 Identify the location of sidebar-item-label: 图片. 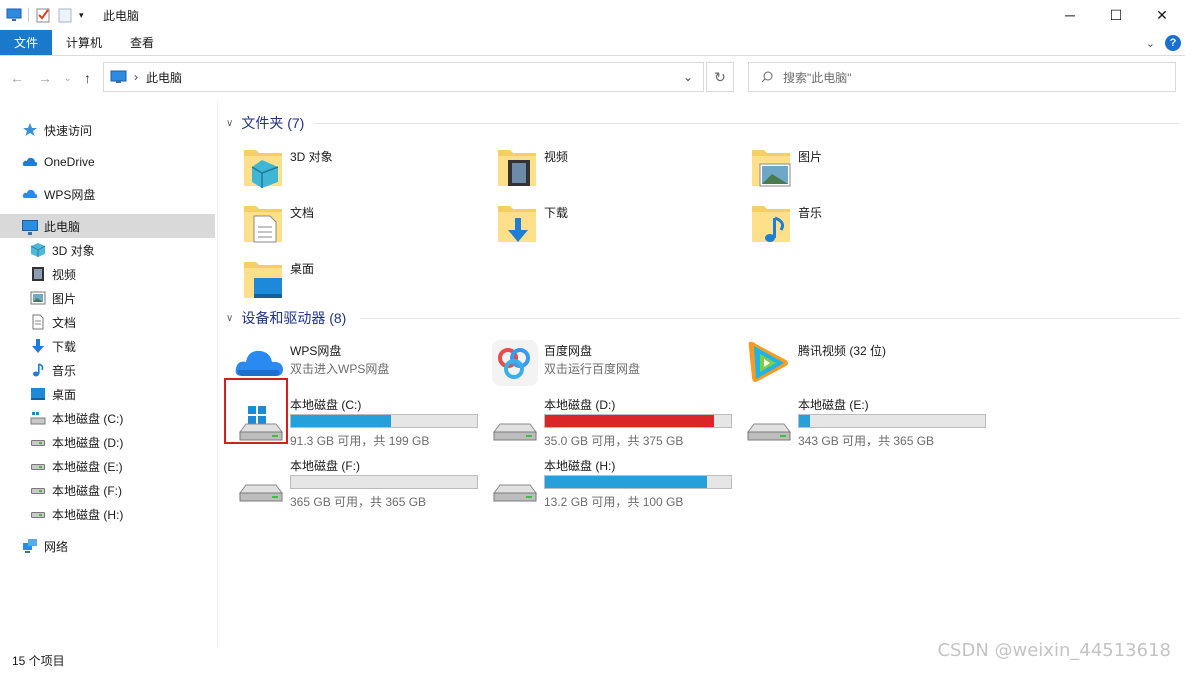
(64, 298).